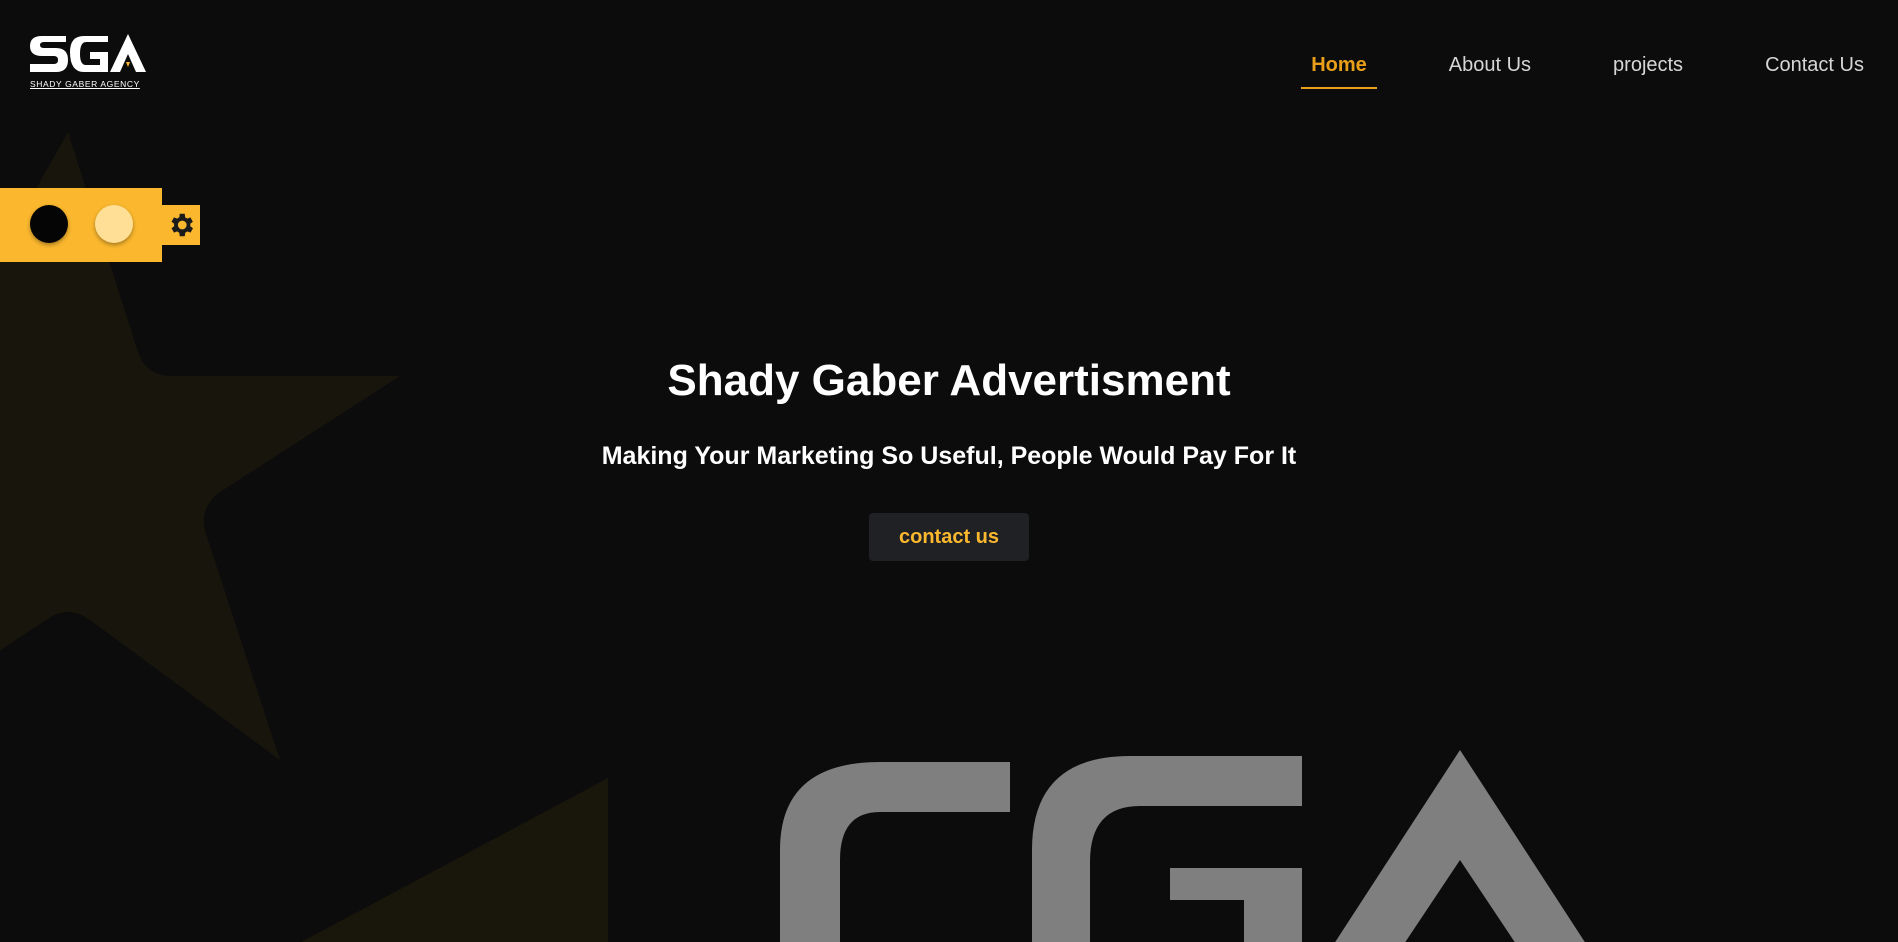  What do you see at coordinates (114, 224) in the screenshot?
I see `light-theme-option` at bounding box center [114, 224].